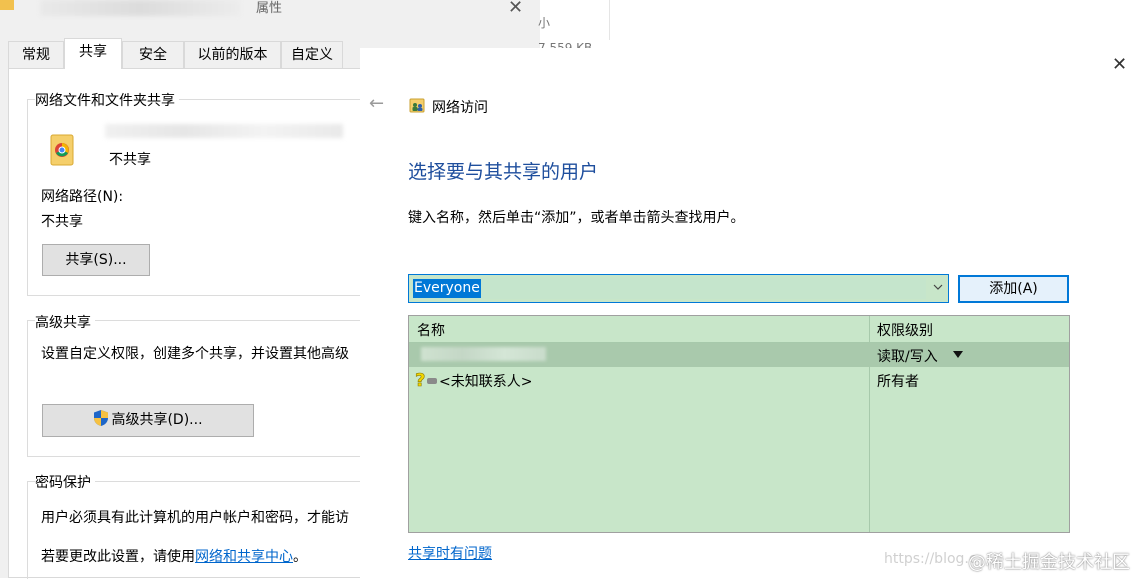 The height and width of the screenshot is (579, 1135). Describe the element at coordinates (426, 379) in the screenshot. I see `unknown-contact-icon: ?` at that location.